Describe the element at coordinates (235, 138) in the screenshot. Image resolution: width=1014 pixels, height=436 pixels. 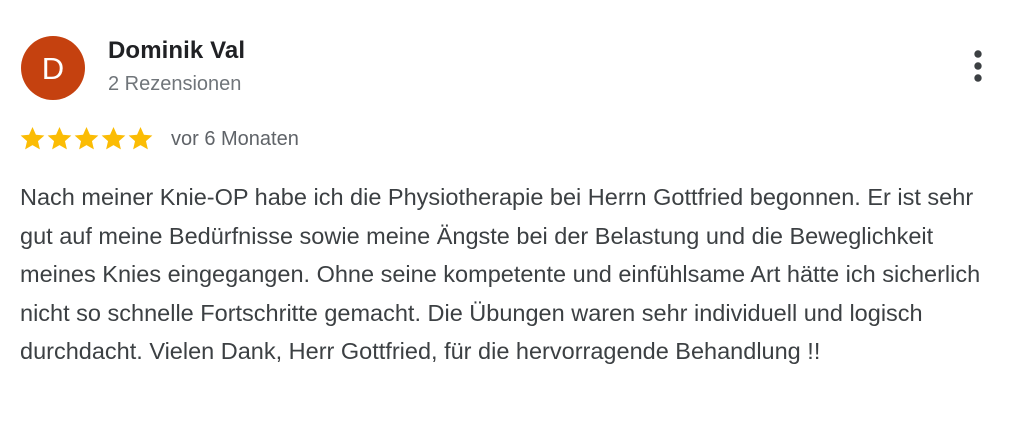
I see `review-date: vor 6 Monaten` at that location.